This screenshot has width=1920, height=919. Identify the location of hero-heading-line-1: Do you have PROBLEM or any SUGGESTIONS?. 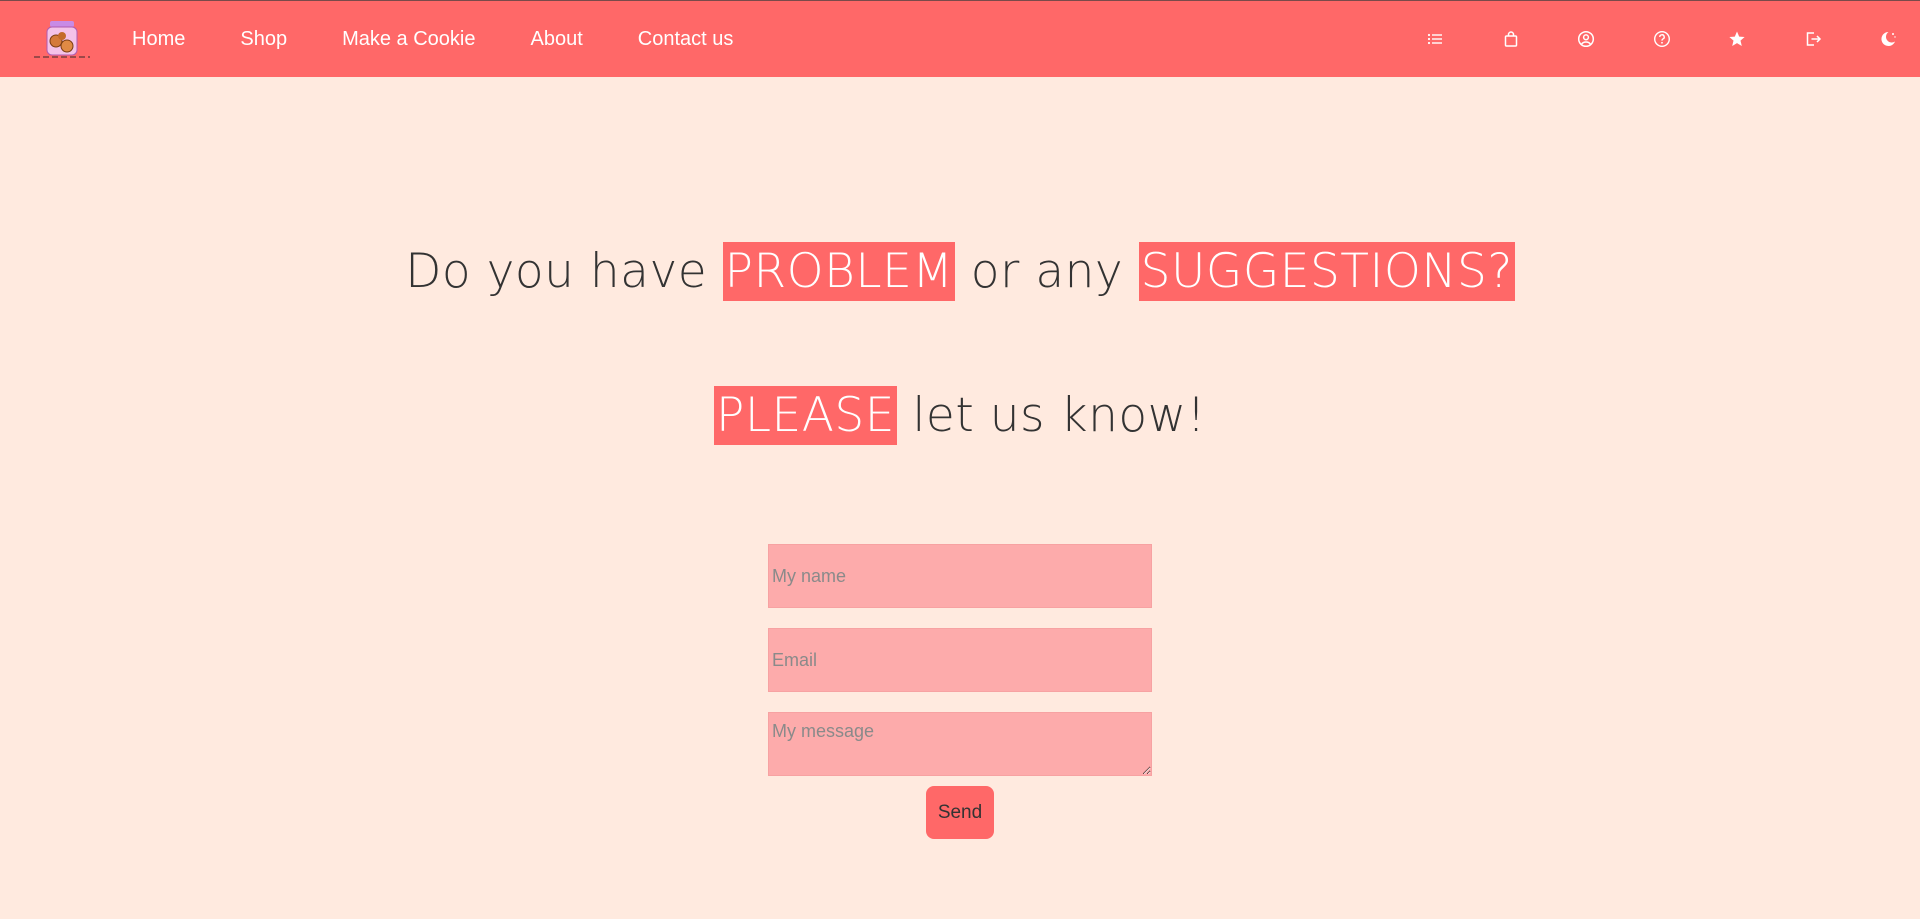
(960, 271).